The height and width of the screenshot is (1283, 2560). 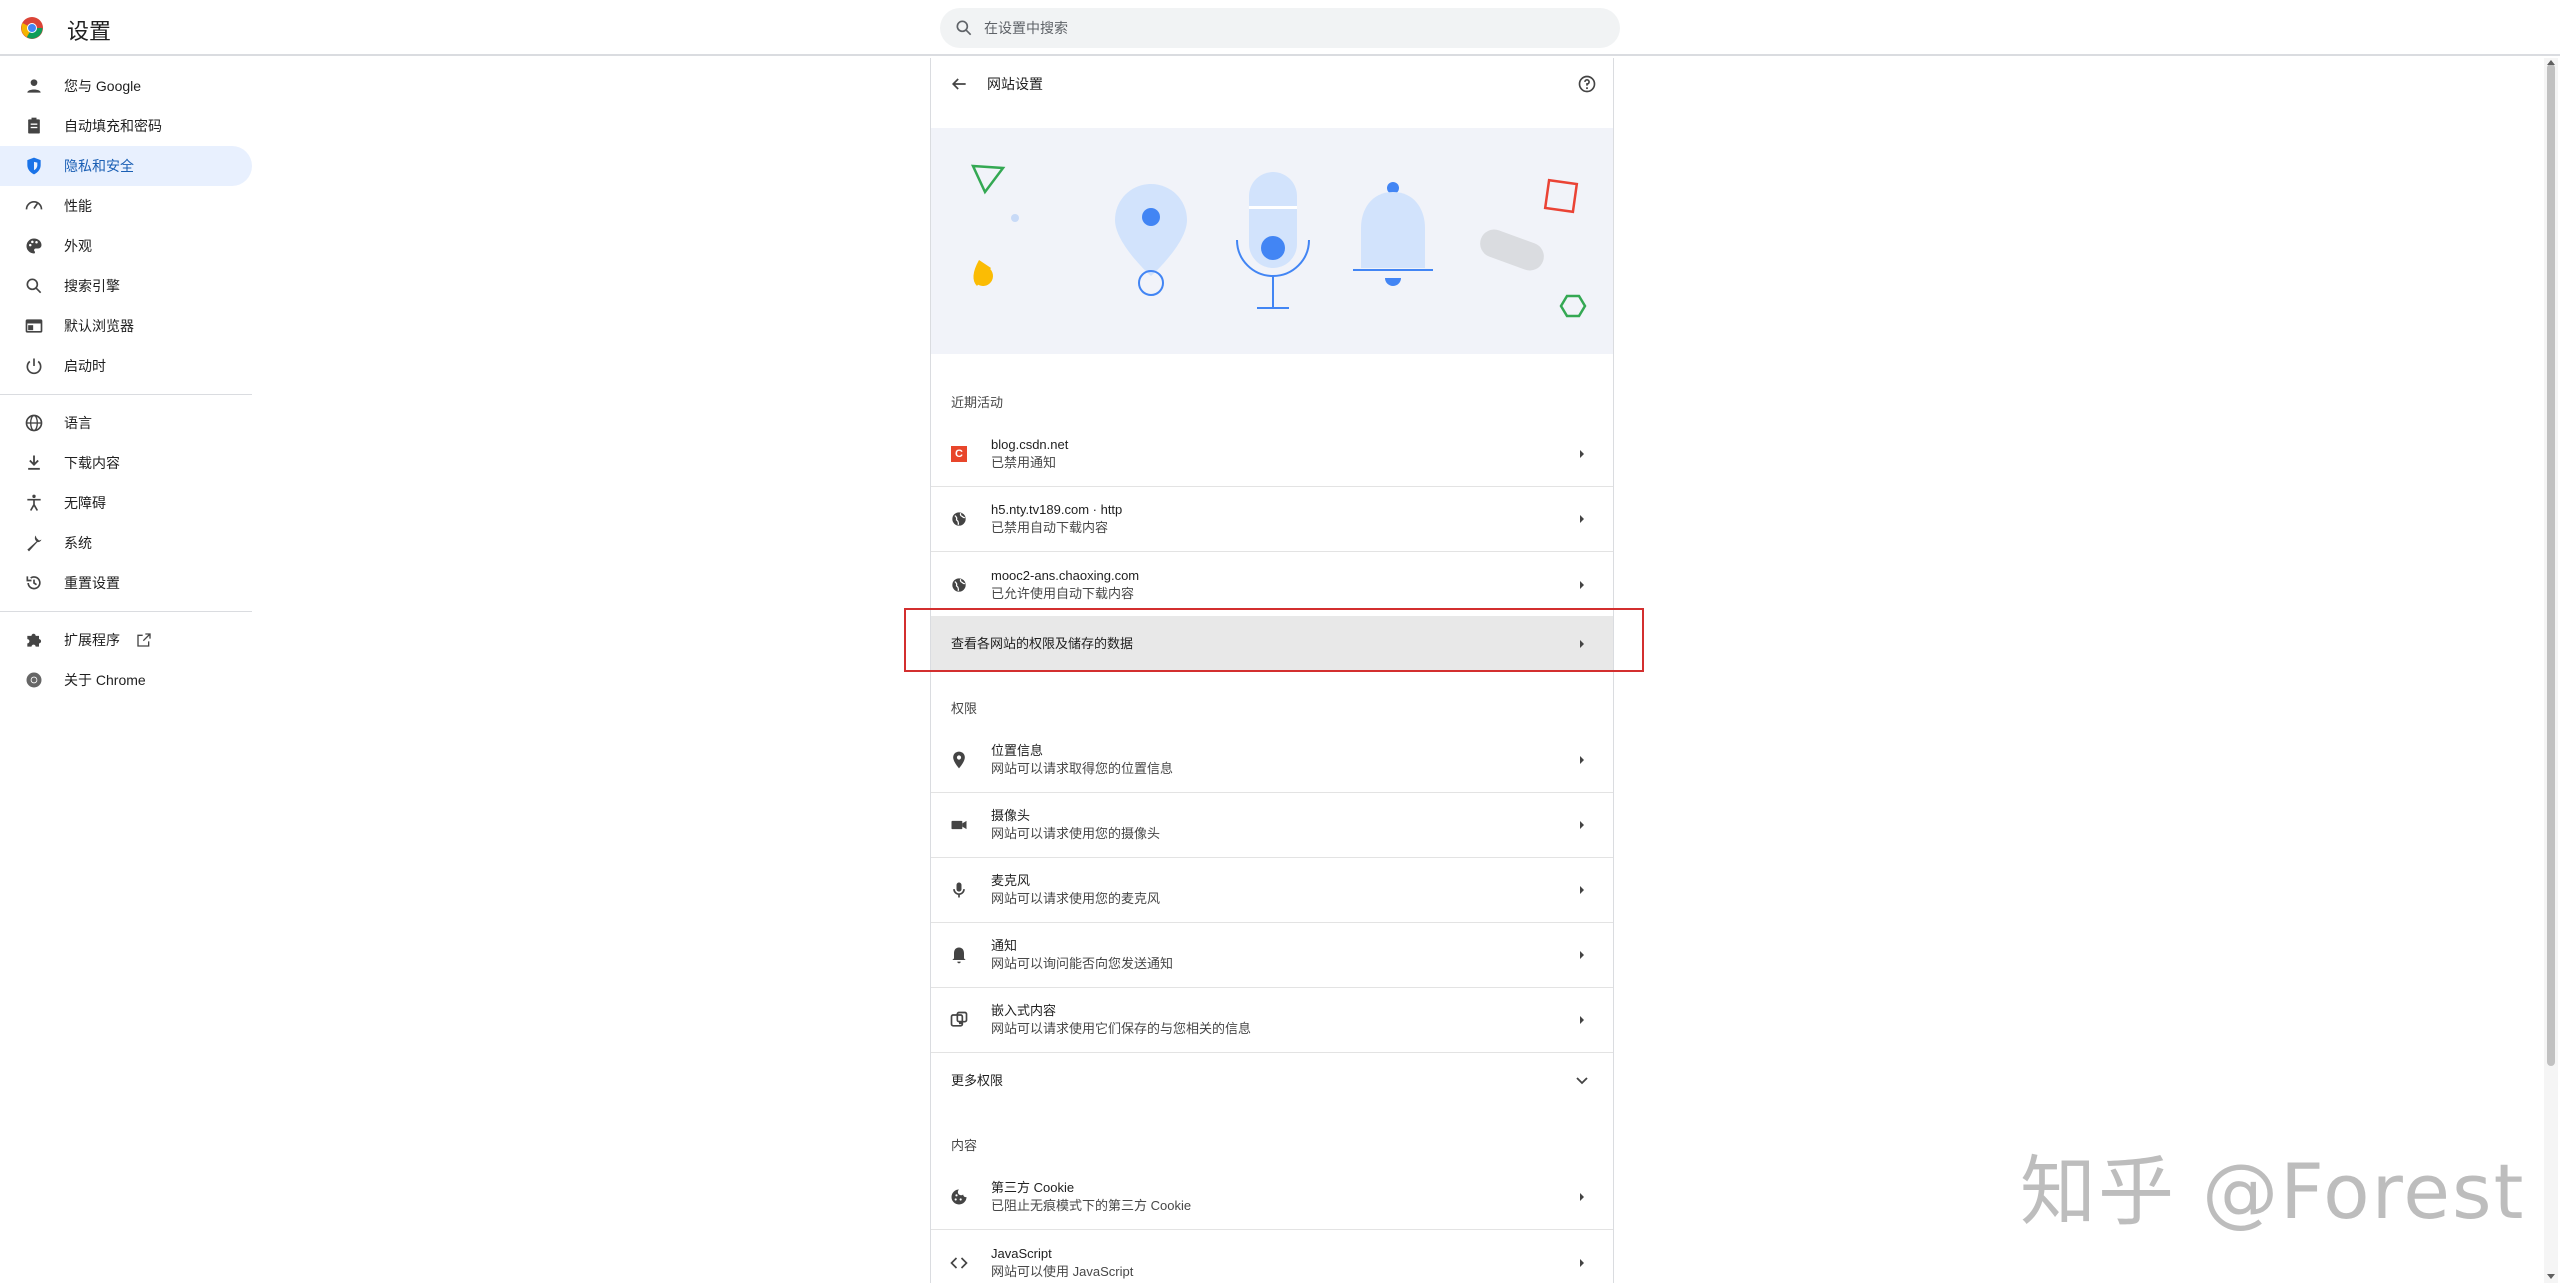 What do you see at coordinates (1030, 444) in the screenshot?
I see `site-name: blog.csdn.net` at bounding box center [1030, 444].